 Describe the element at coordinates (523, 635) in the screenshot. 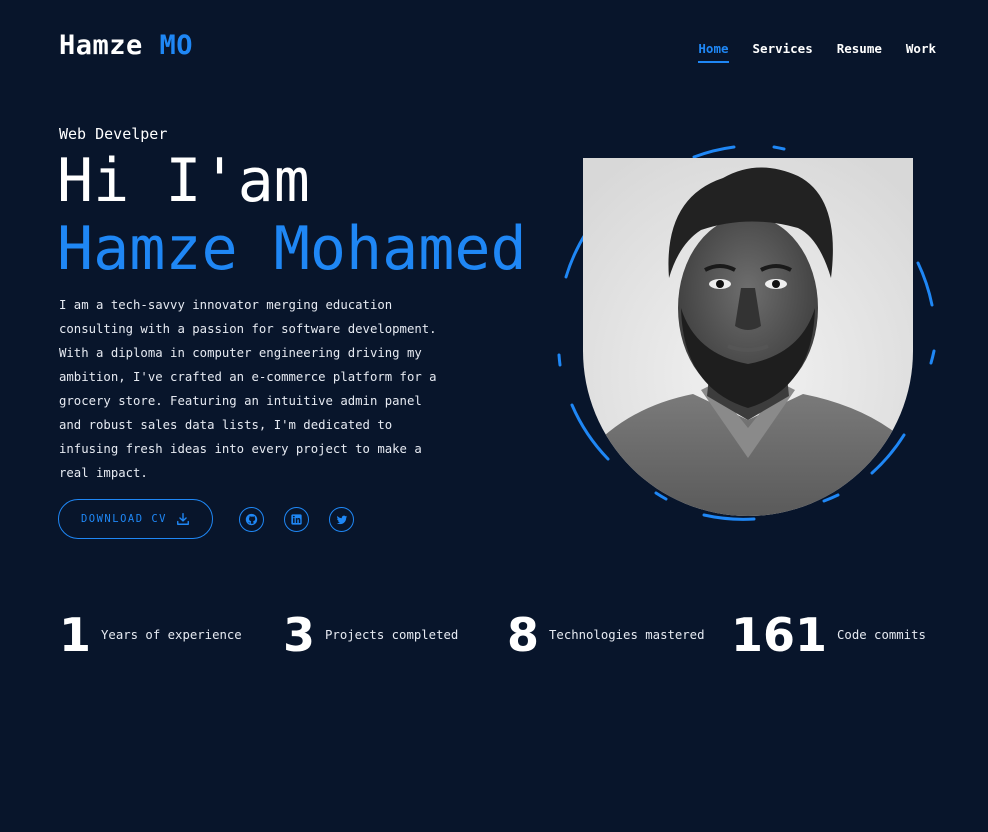

I see `stat-value: 8` at that location.